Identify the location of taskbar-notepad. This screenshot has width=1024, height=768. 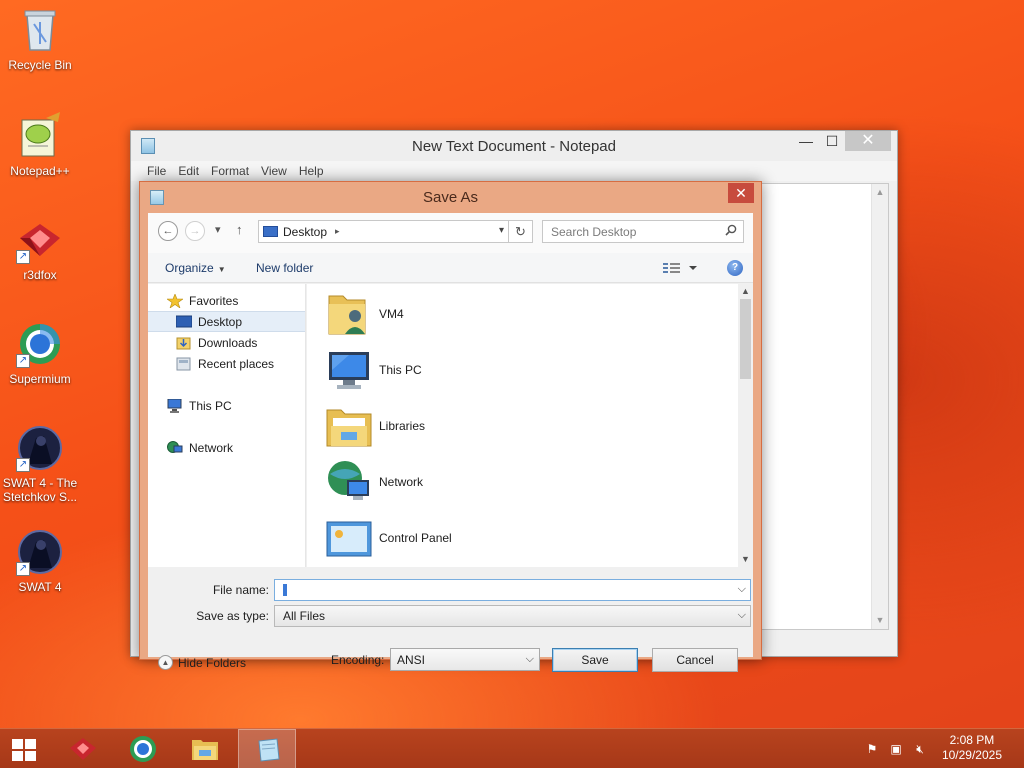
(267, 748).